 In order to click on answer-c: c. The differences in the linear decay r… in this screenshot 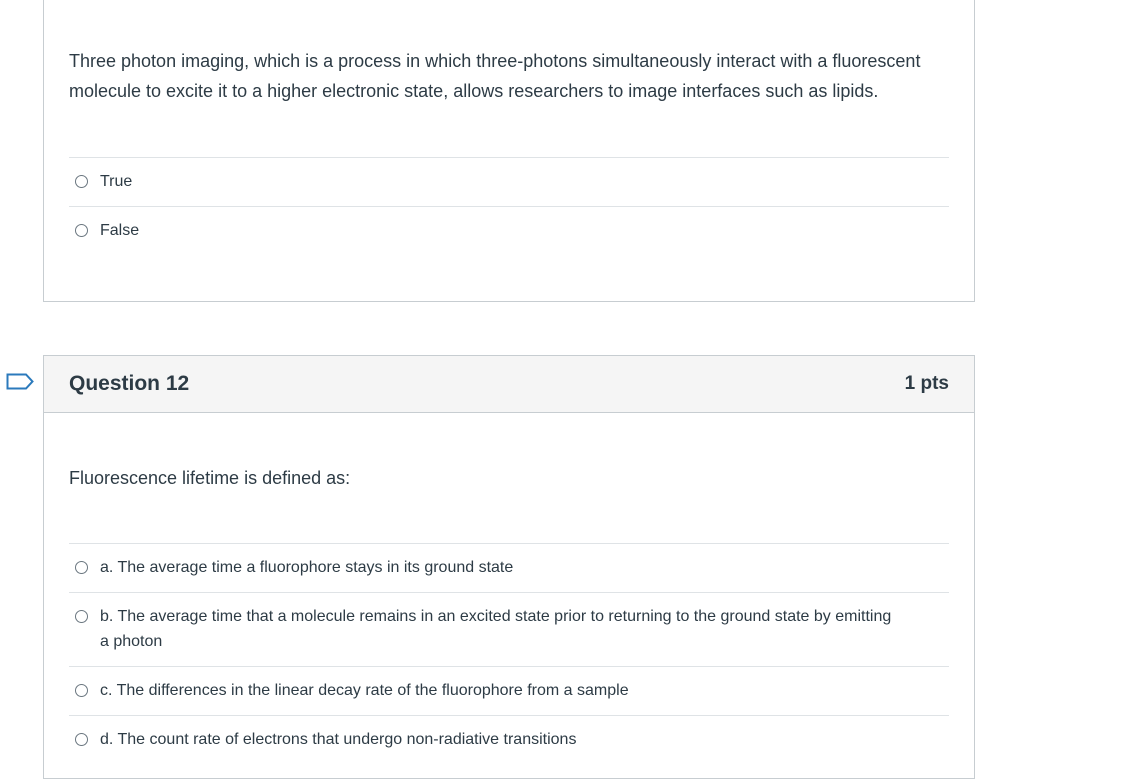, I will do `click(509, 690)`.